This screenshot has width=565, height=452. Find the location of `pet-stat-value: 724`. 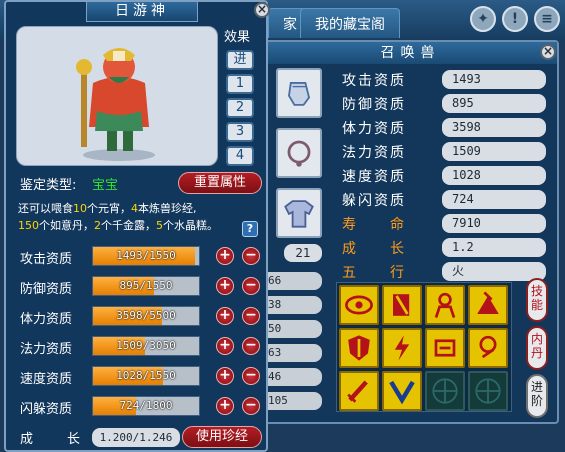

pet-stat-value: 724 is located at coordinates (494, 199).